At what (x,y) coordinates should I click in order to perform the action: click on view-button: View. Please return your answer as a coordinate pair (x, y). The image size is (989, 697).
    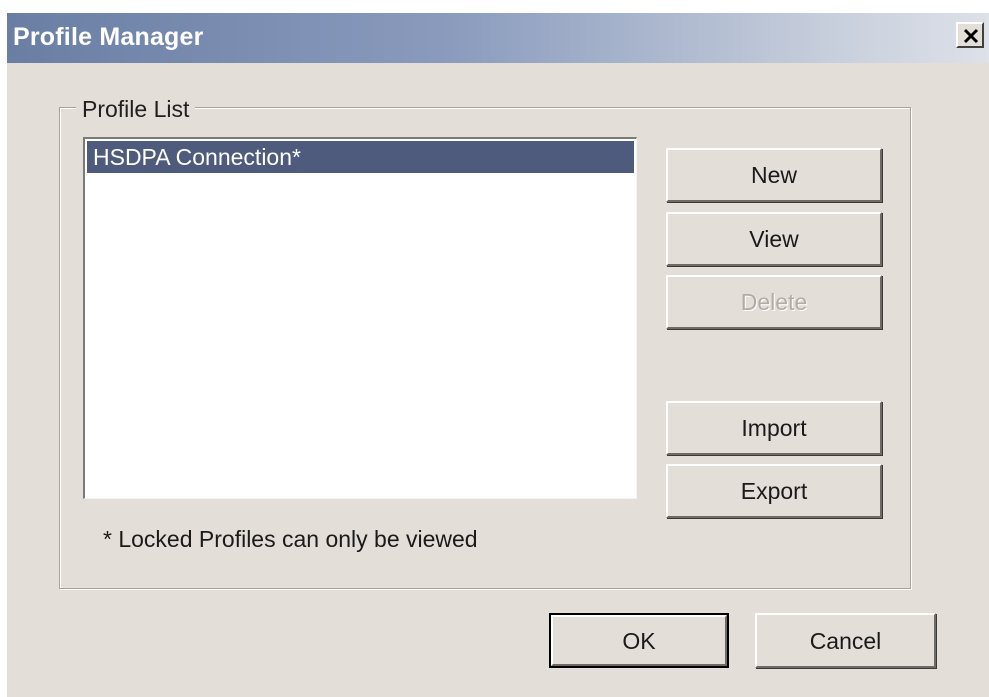
    Looking at the image, I should click on (774, 239).